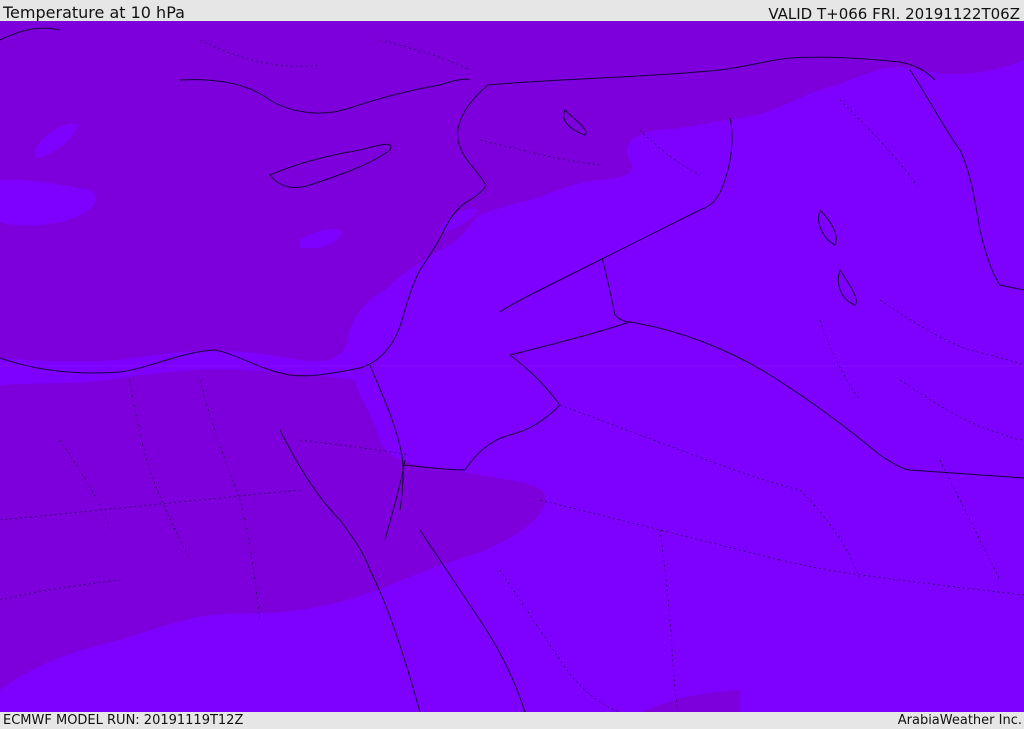  I want to click on map-title: Temperature at 10 hPa, so click(94, 12).